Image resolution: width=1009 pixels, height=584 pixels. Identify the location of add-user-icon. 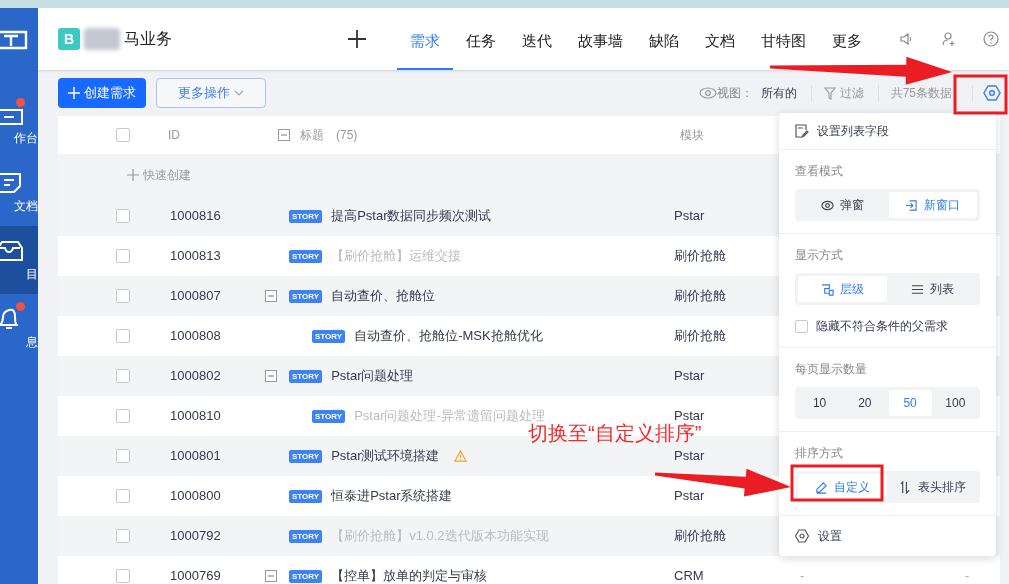
(949, 39).